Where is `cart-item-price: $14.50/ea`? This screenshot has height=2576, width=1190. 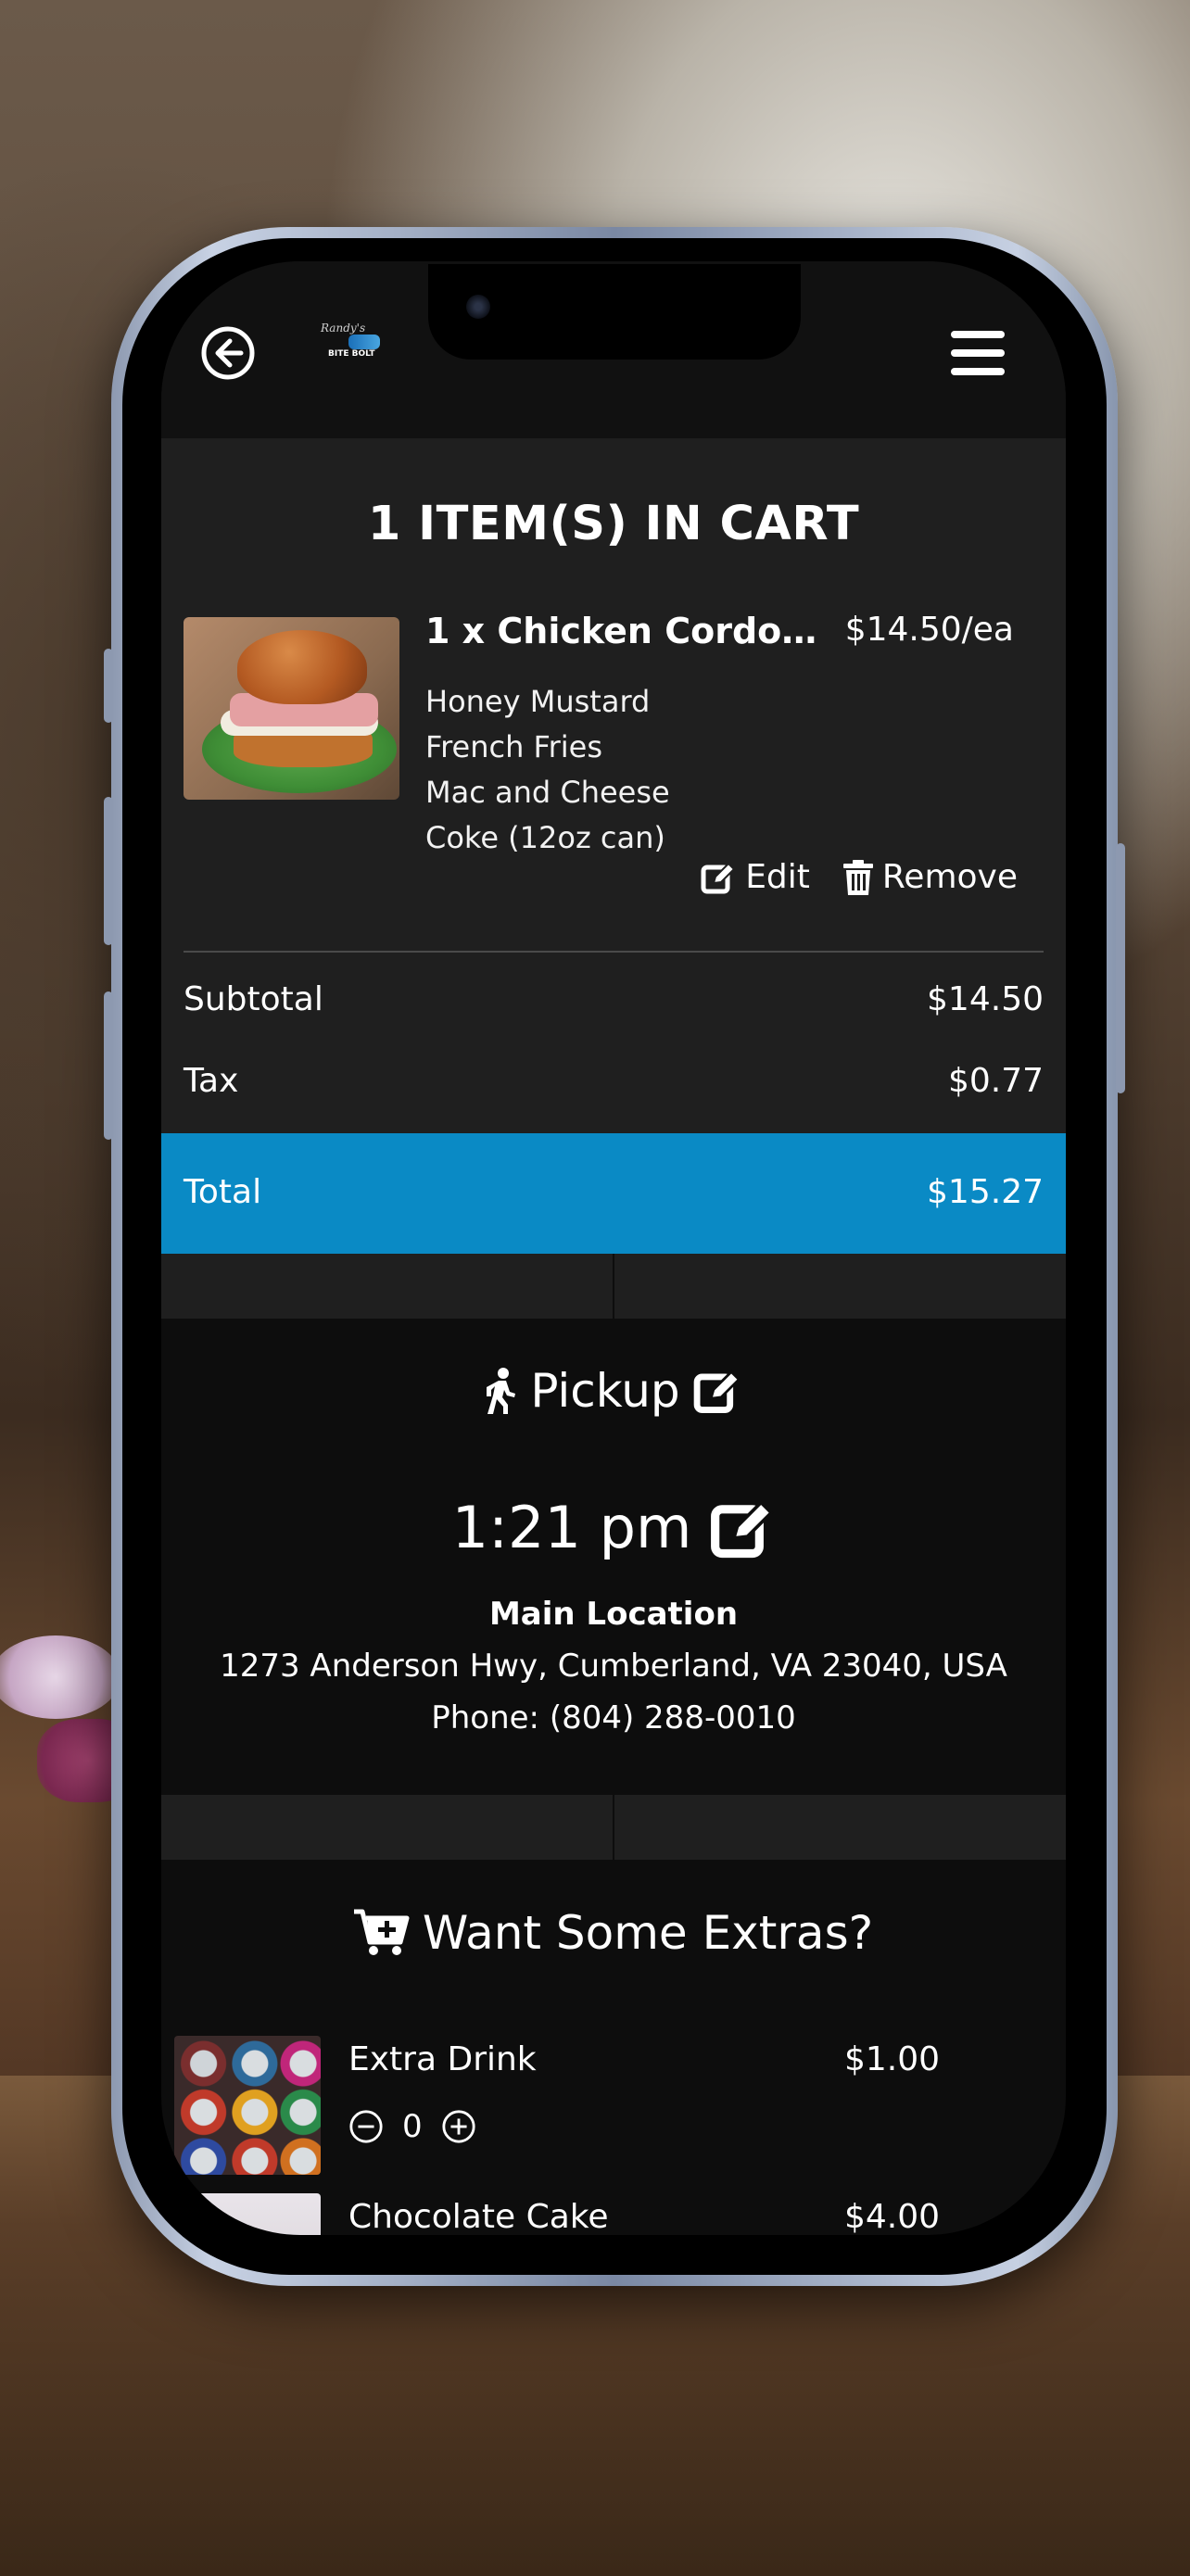 cart-item-price: $14.50/ea is located at coordinates (929, 630).